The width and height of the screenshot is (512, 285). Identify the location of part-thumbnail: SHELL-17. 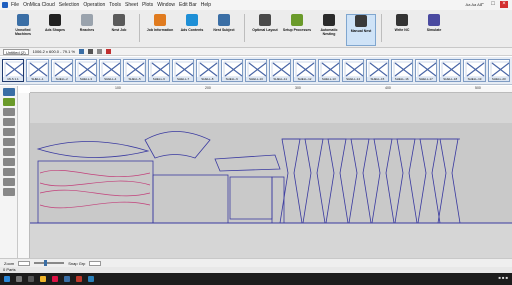
(426, 70).